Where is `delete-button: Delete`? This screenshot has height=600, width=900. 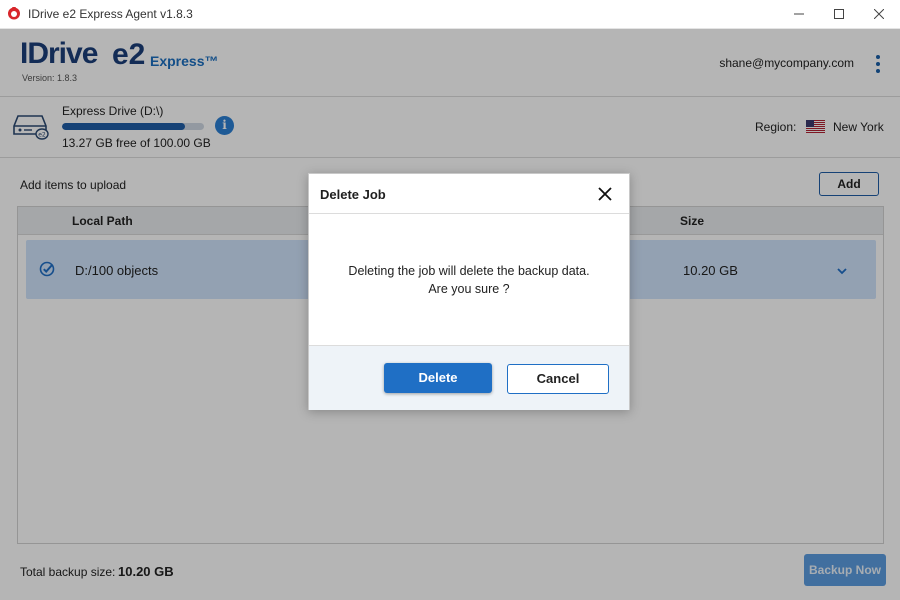
delete-button: Delete is located at coordinates (438, 378).